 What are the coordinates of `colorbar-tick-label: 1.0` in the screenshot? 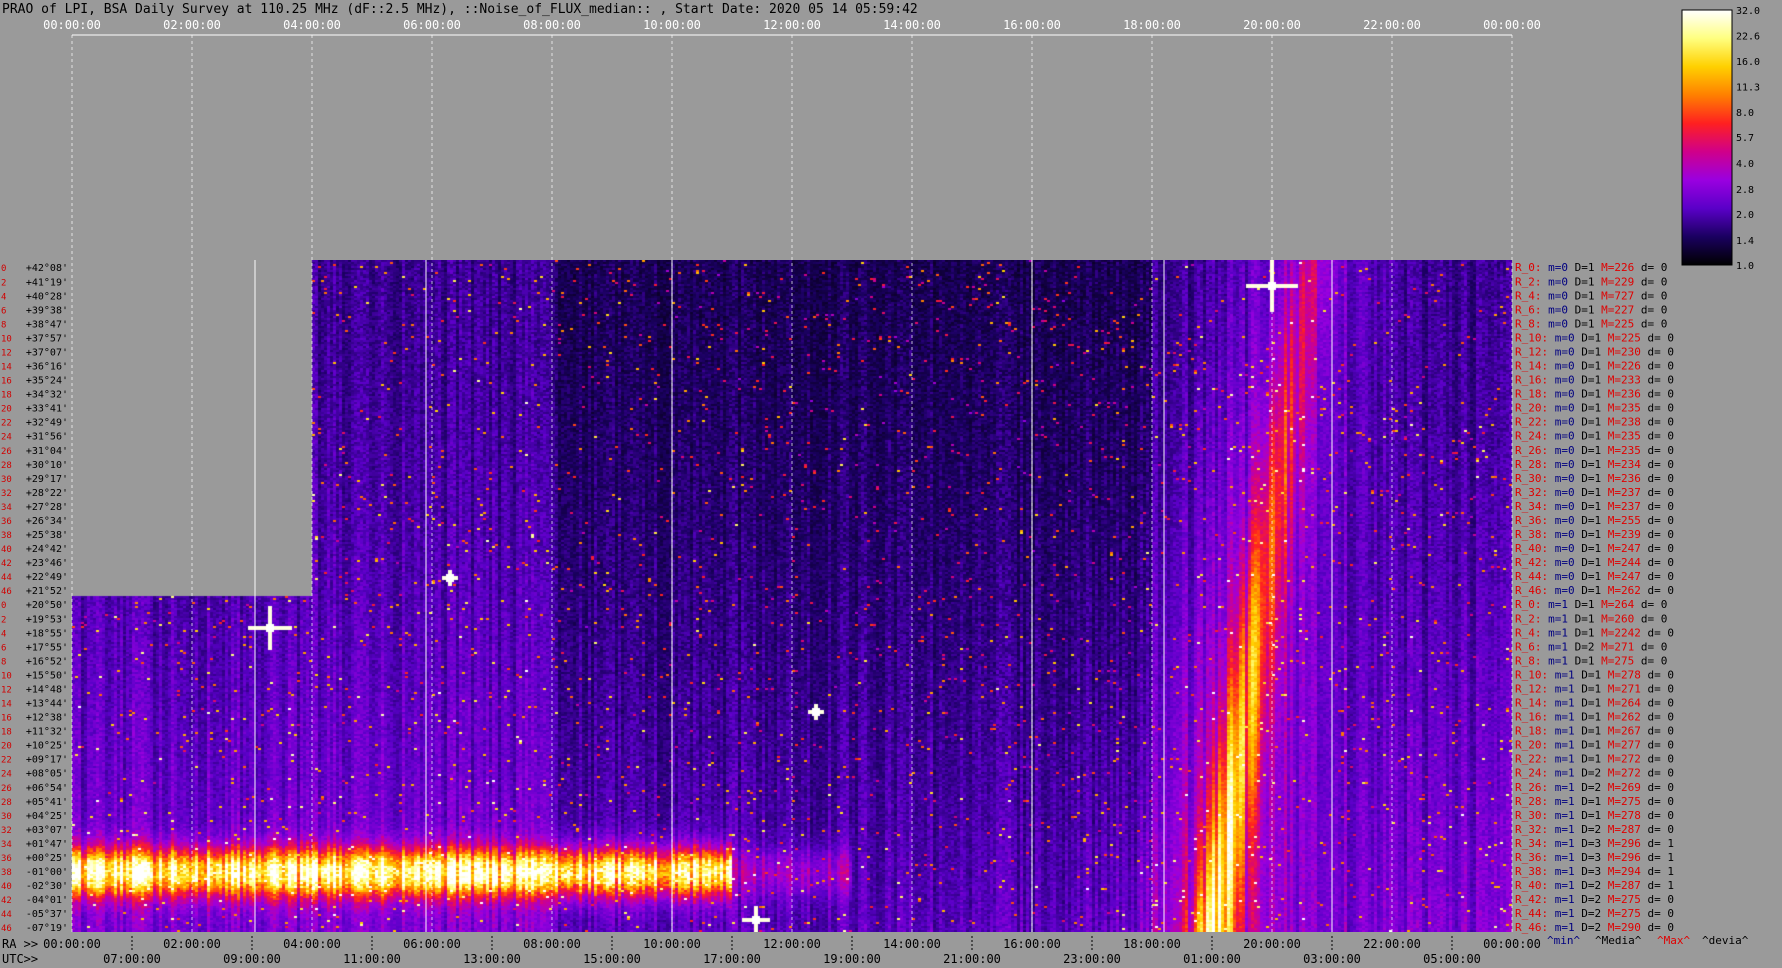 It's located at (1745, 266).